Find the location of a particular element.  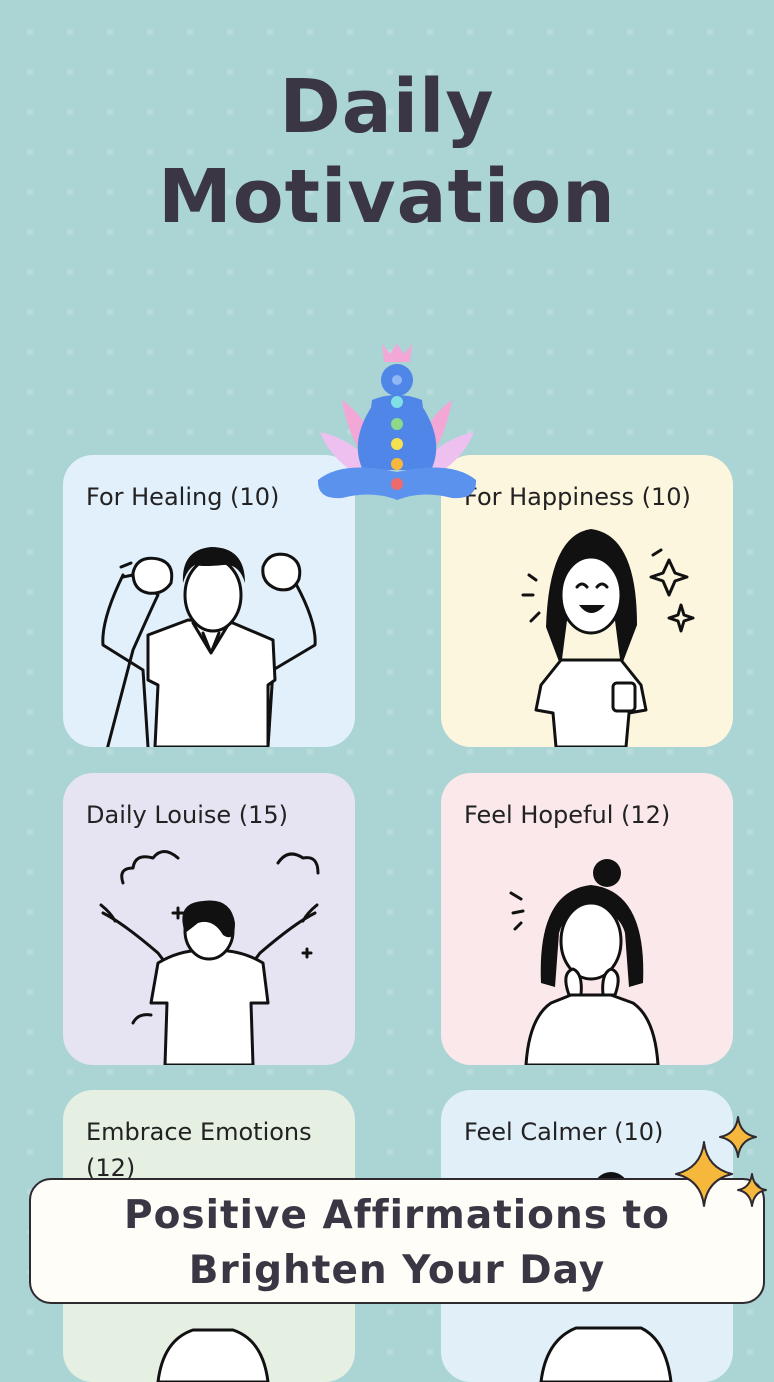

hopeful-girl-illustration is located at coordinates (584, 962).